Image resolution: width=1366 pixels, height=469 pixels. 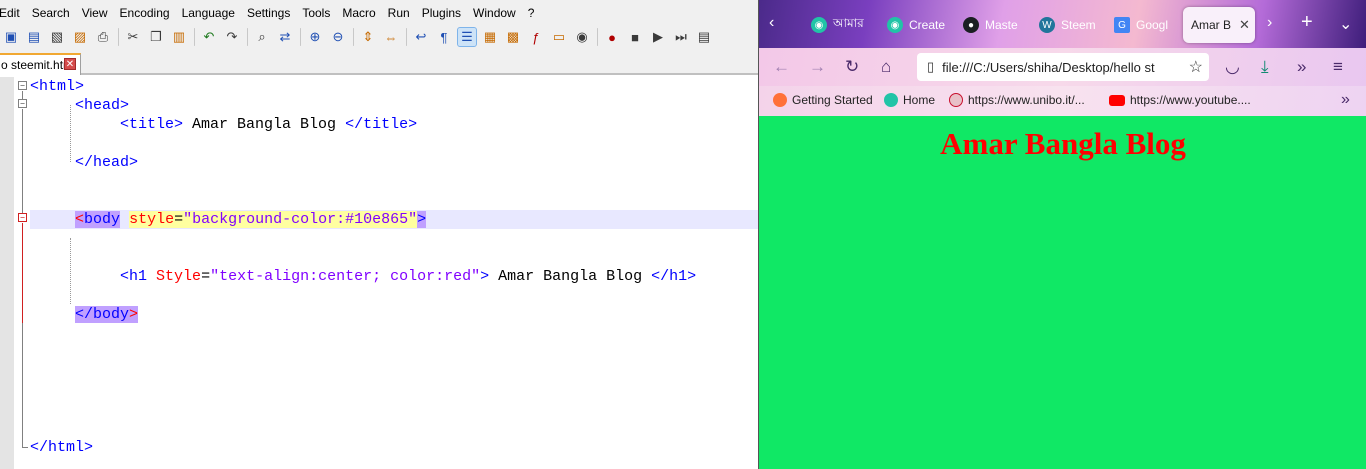 What do you see at coordinates (13, 13) in the screenshot?
I see `menu-edit: Edit` at bounding box center [13, 13].